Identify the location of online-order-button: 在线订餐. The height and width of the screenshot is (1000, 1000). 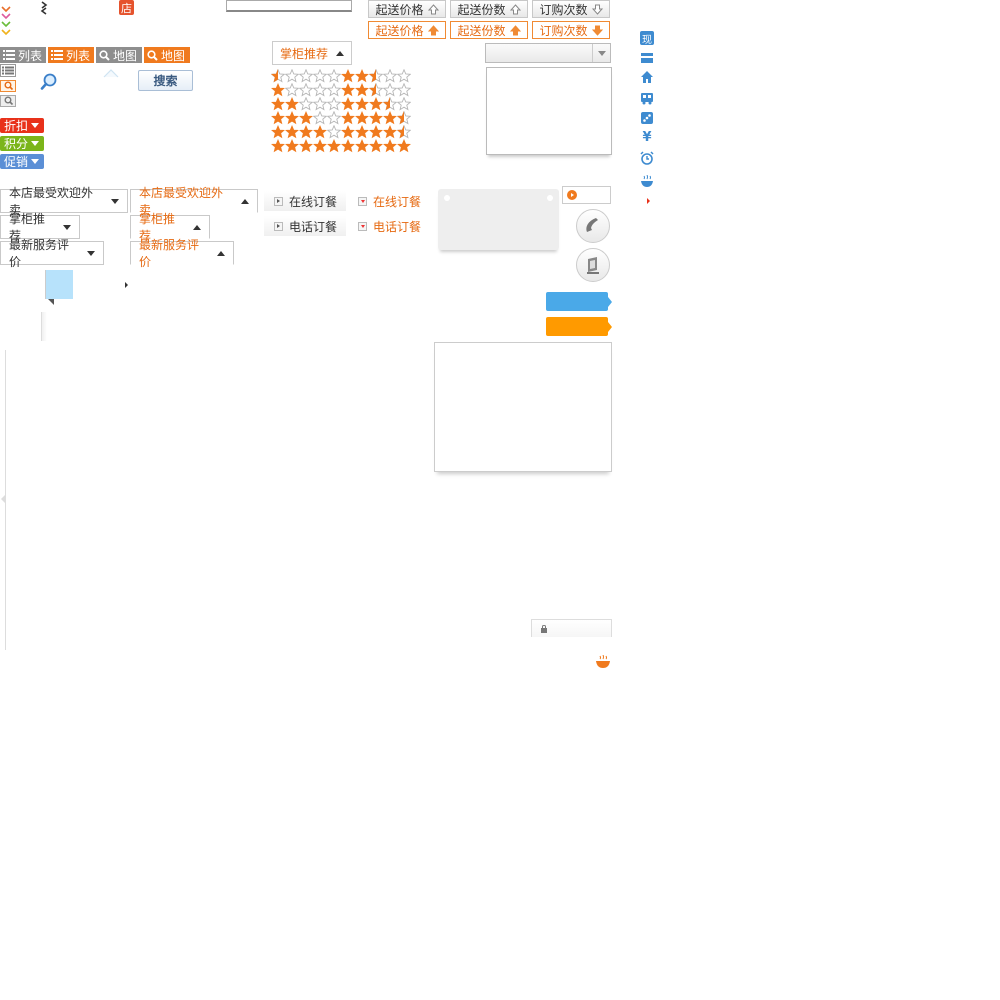
(305, 201).